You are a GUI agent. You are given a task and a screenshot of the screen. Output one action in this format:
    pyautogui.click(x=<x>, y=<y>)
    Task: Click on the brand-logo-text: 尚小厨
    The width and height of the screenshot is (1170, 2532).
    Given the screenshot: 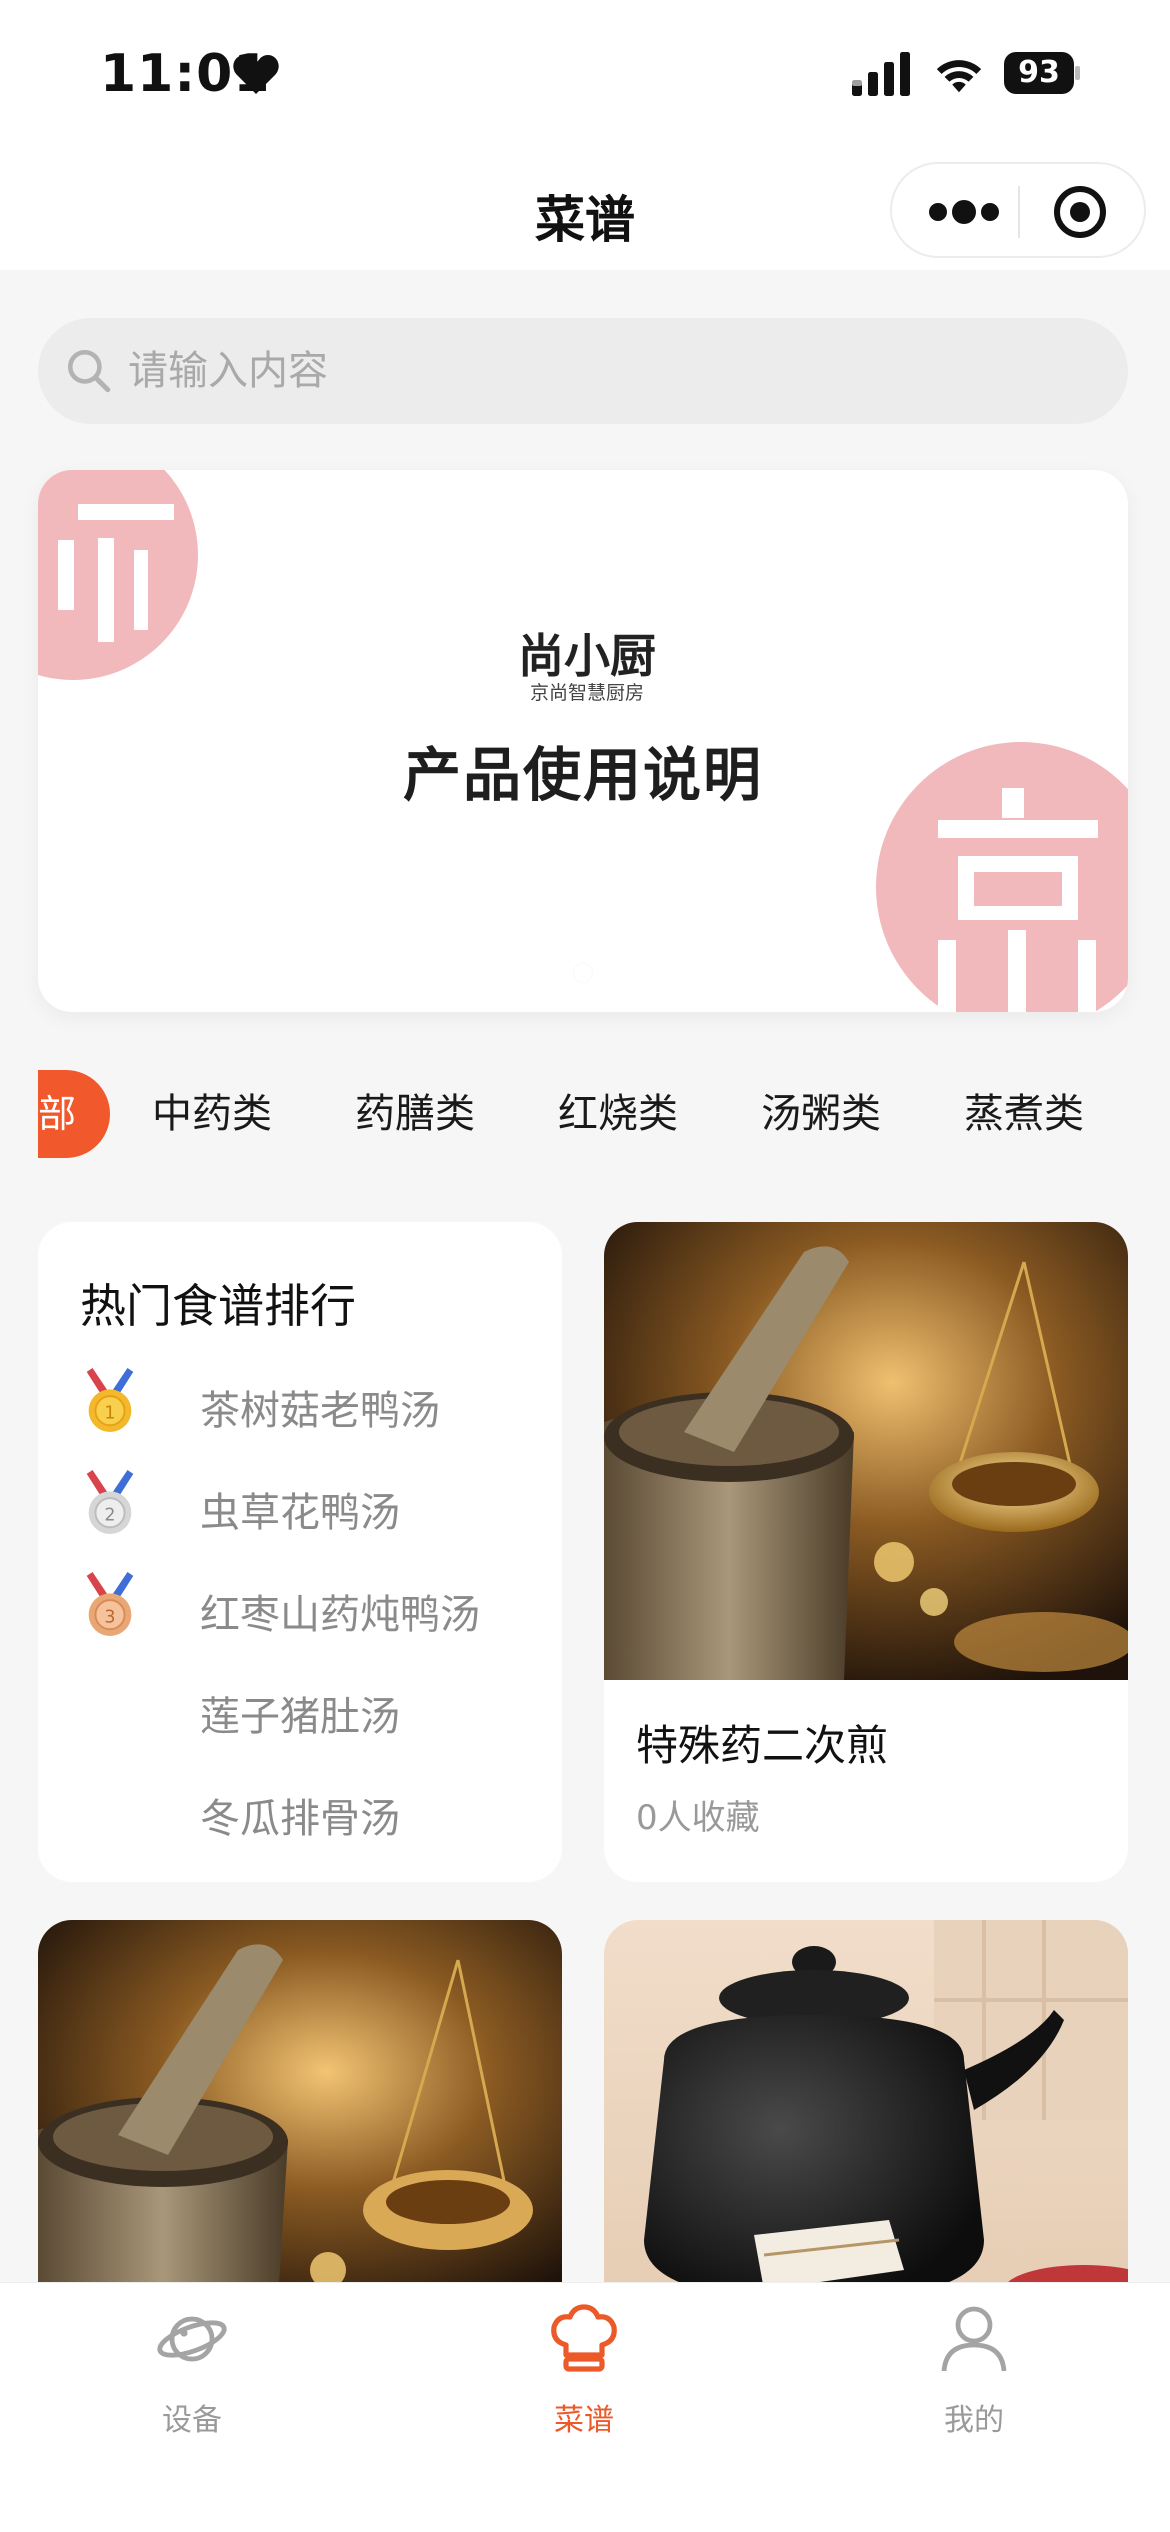 What is the action you would take?
    pyautogui.click(x=587, y=656)
    